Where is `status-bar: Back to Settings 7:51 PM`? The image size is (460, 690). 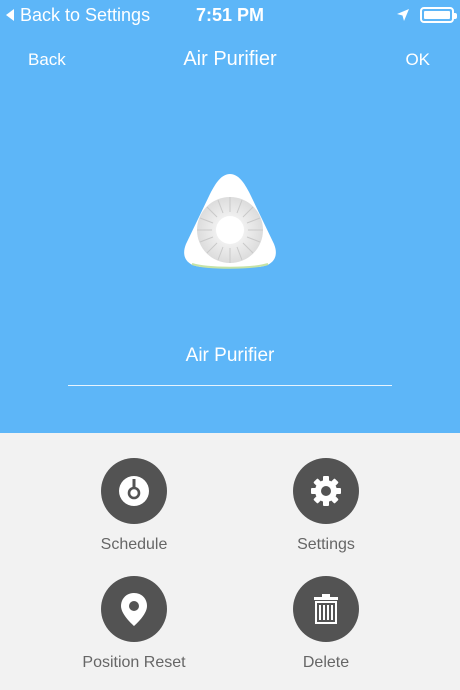
status-bar: Back to Settings 7:51 PM is located at coordinates (230, 15).